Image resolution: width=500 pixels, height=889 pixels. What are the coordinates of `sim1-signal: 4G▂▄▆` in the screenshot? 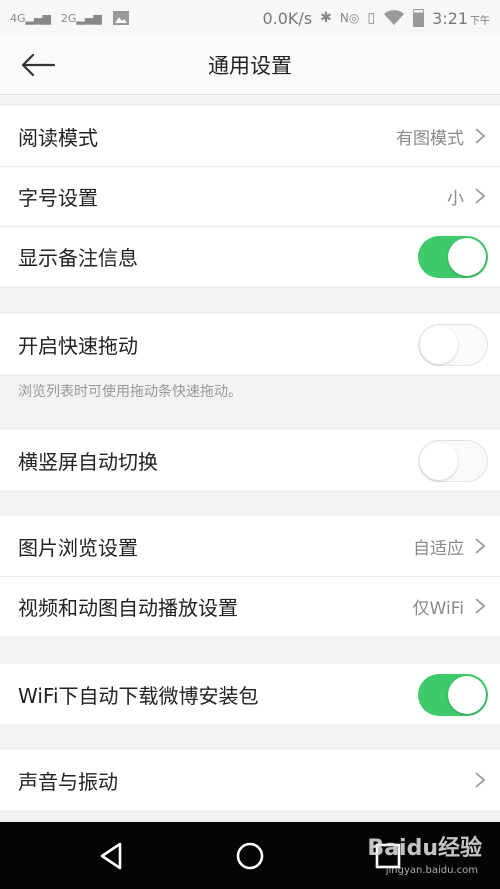 It's located at (30, 18).